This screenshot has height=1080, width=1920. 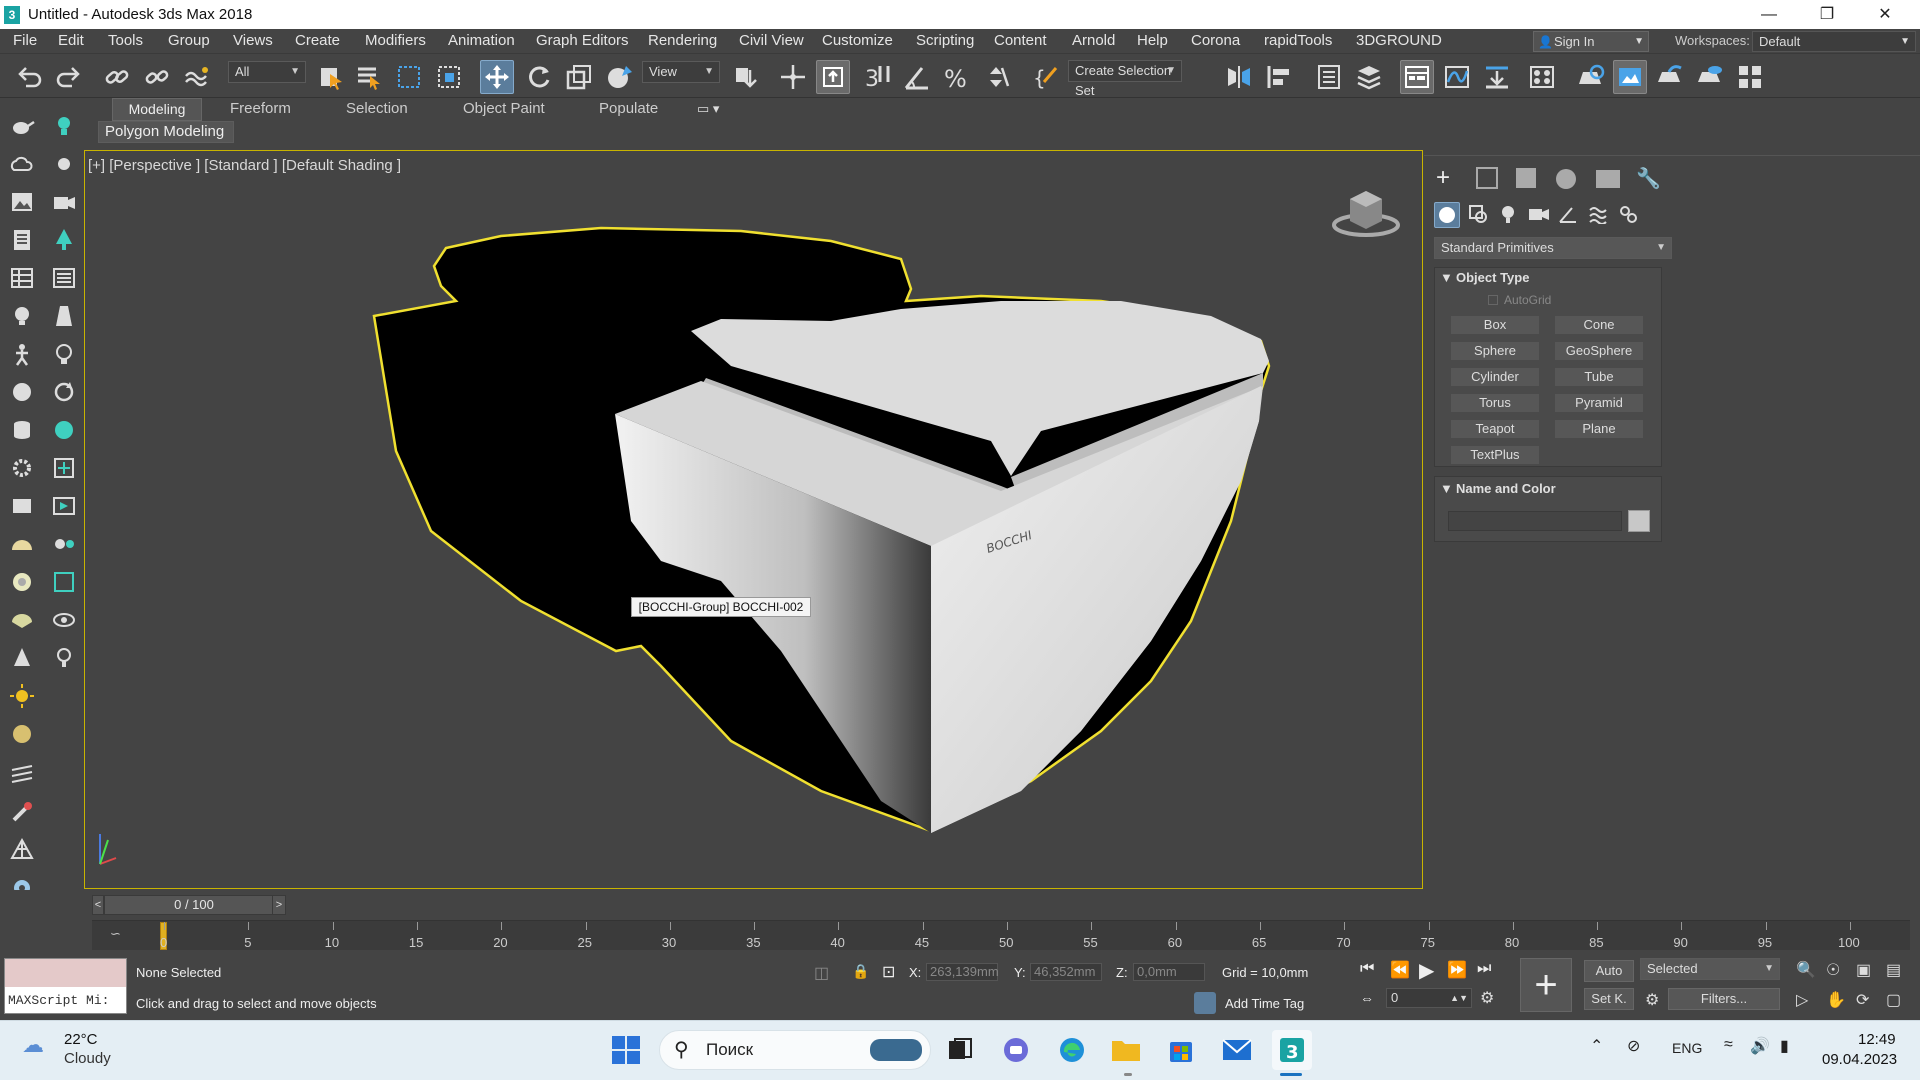 What do you see at coordinates (1264, 1003) in the screenshot?
I see `add-time-tag-label: Add Time Tag` at bounding box center [1264, 1003].